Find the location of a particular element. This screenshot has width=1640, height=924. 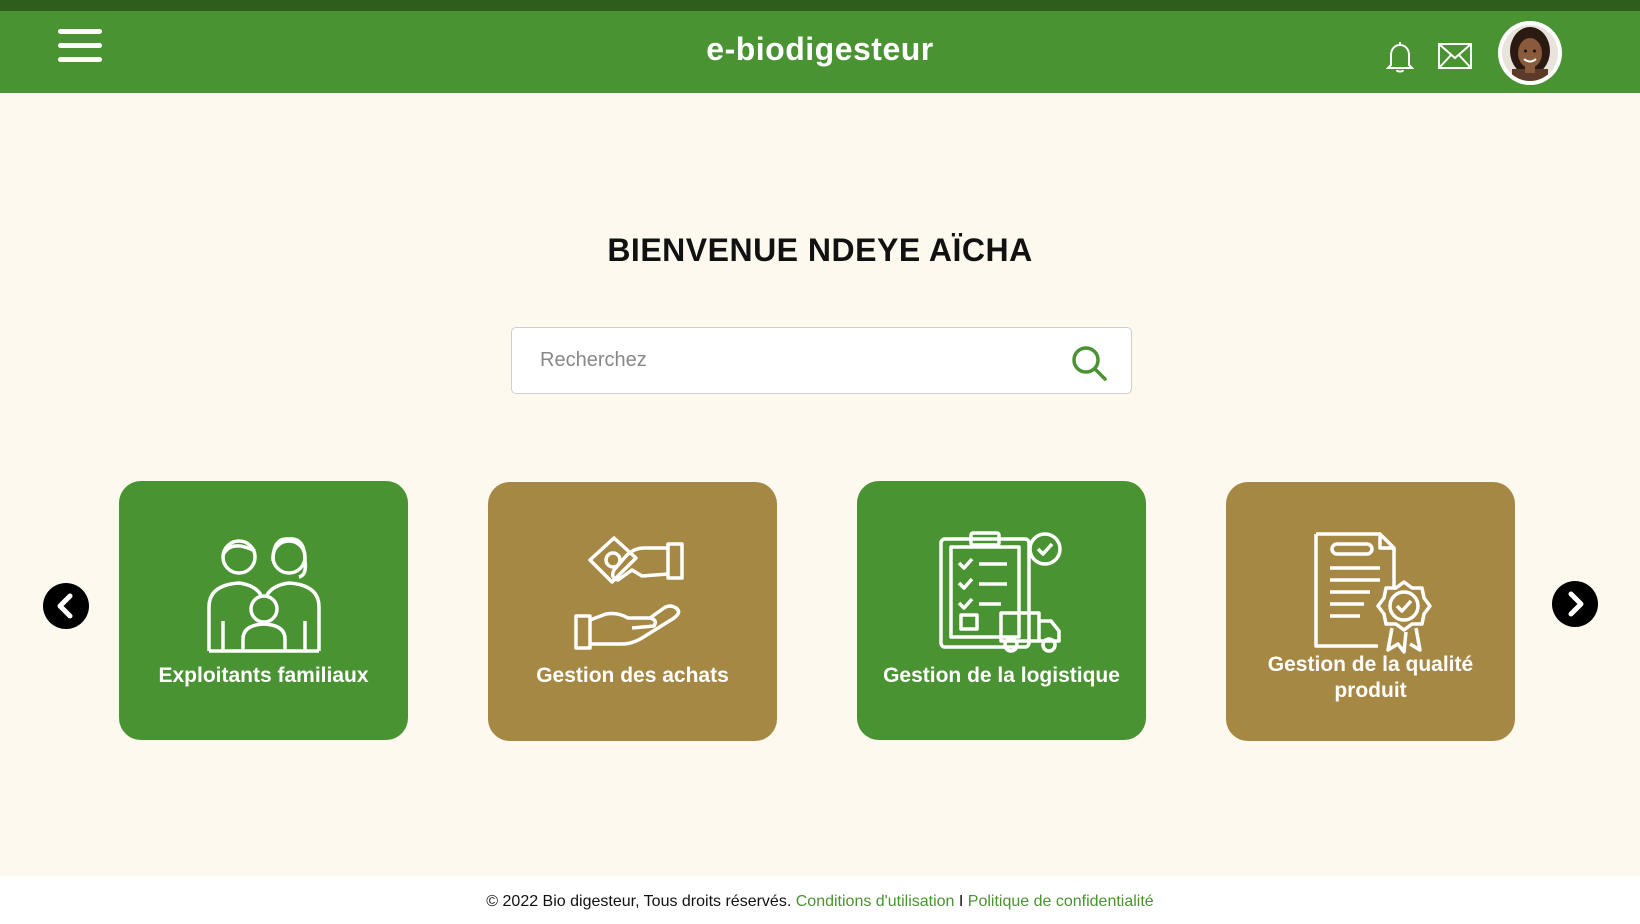

search-bar is located at coordinates (821, 360).